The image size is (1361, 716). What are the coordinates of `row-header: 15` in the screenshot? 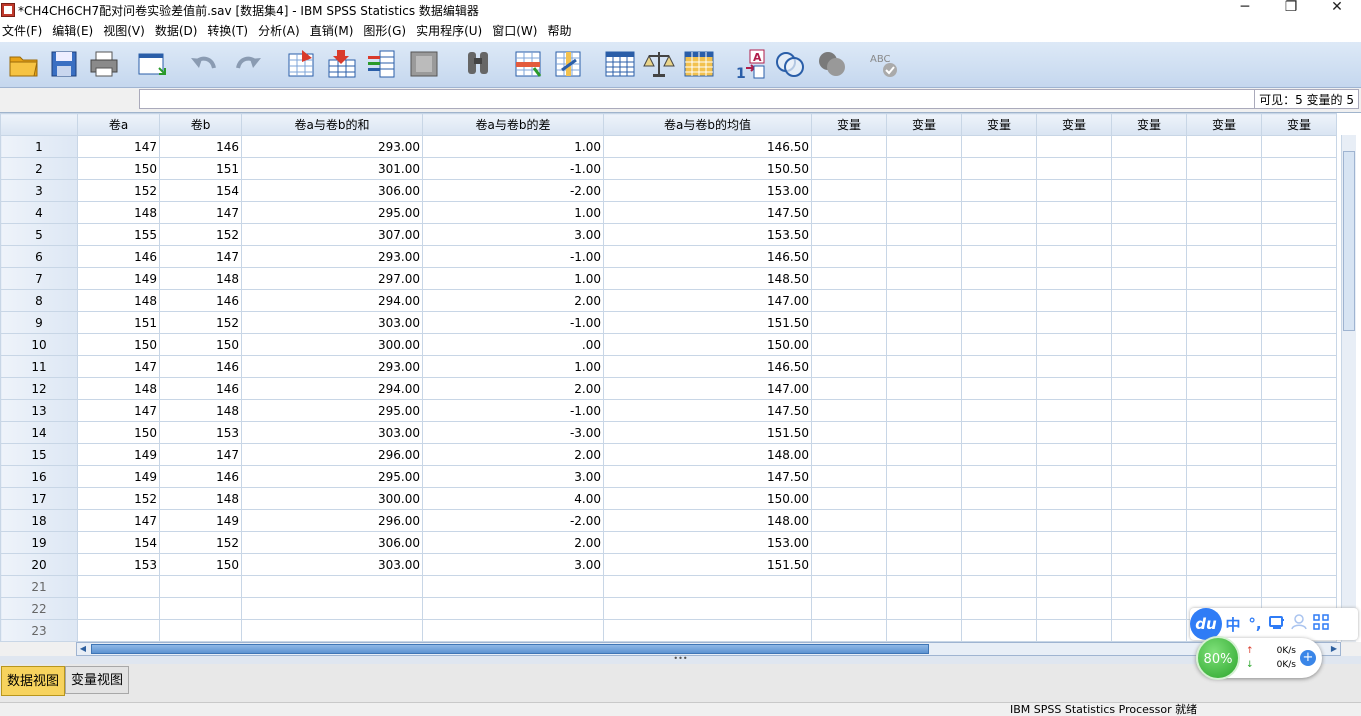 It's located at (39, 454).